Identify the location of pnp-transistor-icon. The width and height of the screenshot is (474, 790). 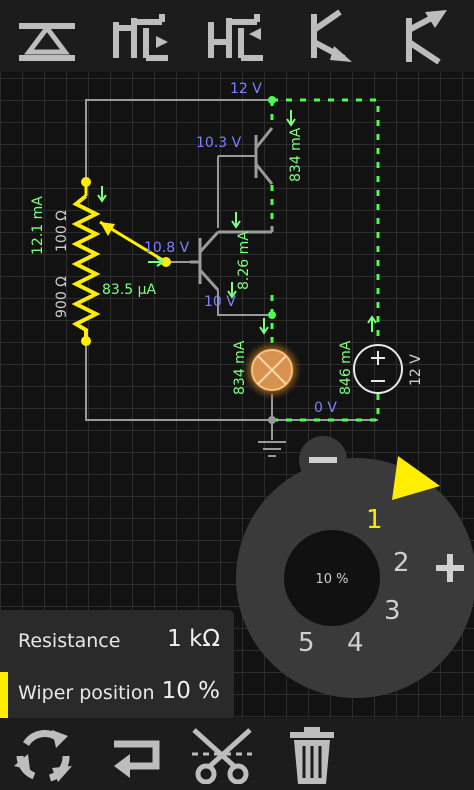
(426, 37).